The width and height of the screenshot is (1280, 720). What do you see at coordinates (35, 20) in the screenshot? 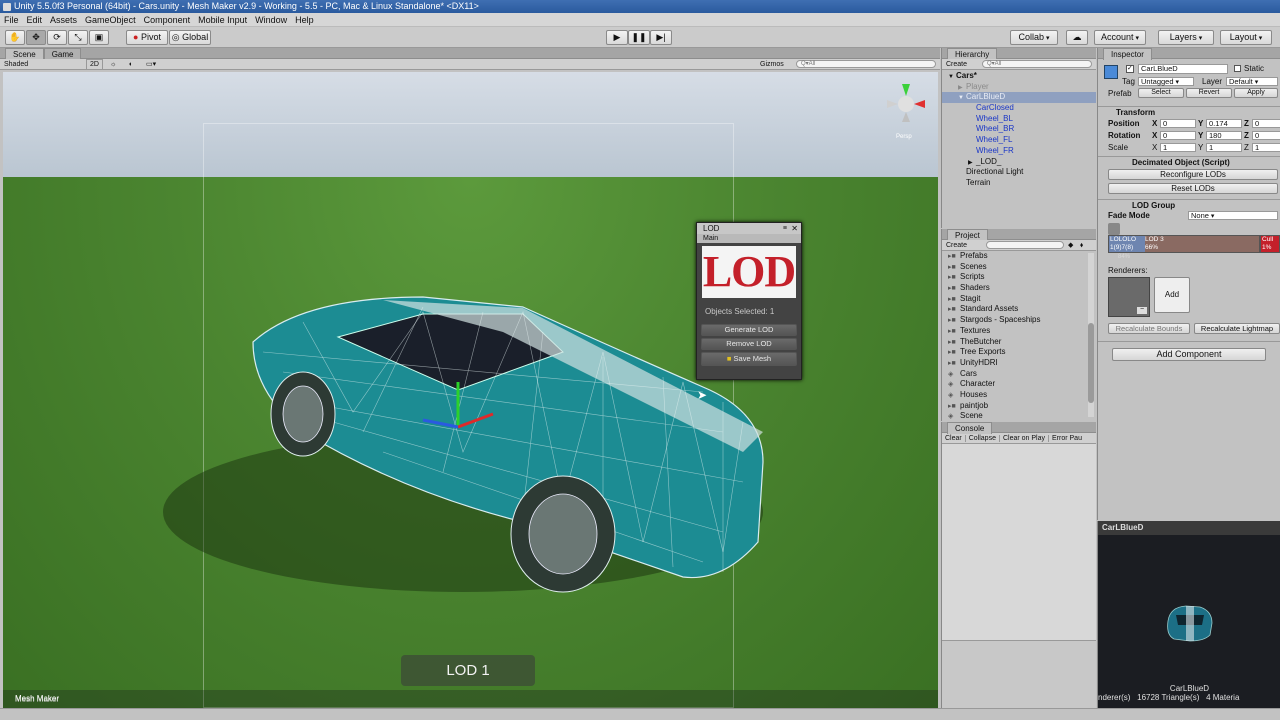
I see `menu-edit: Edit` at bounding box center [35, 20].